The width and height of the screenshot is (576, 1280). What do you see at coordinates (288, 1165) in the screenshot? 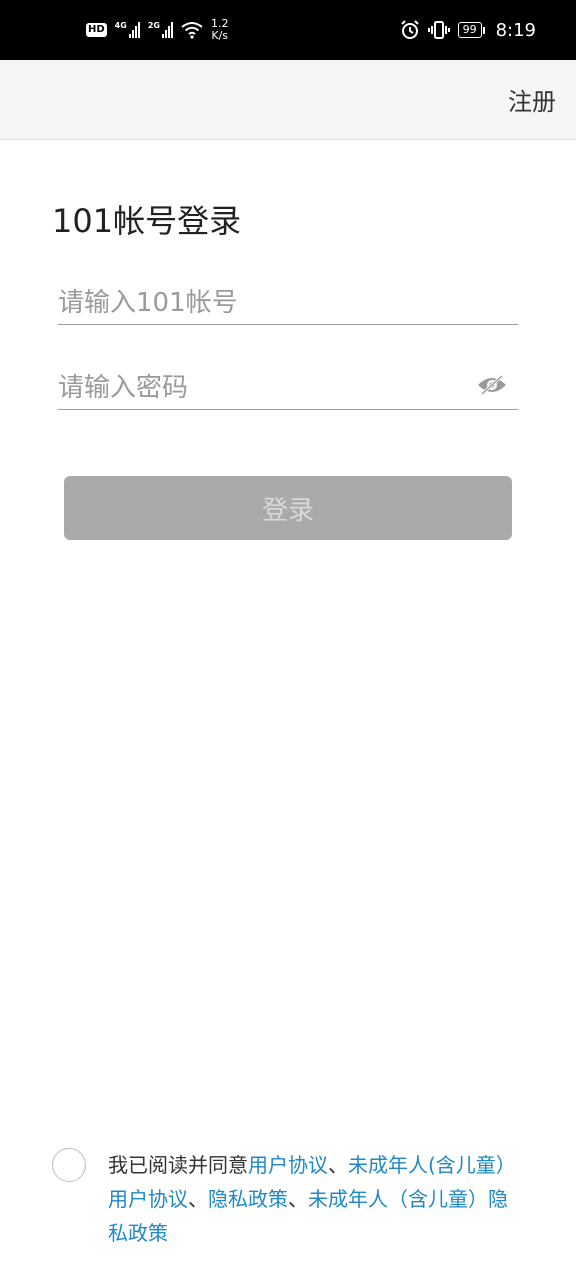
I see `user-agreement-link: 用户协议` at bounding box center [288, 1165].